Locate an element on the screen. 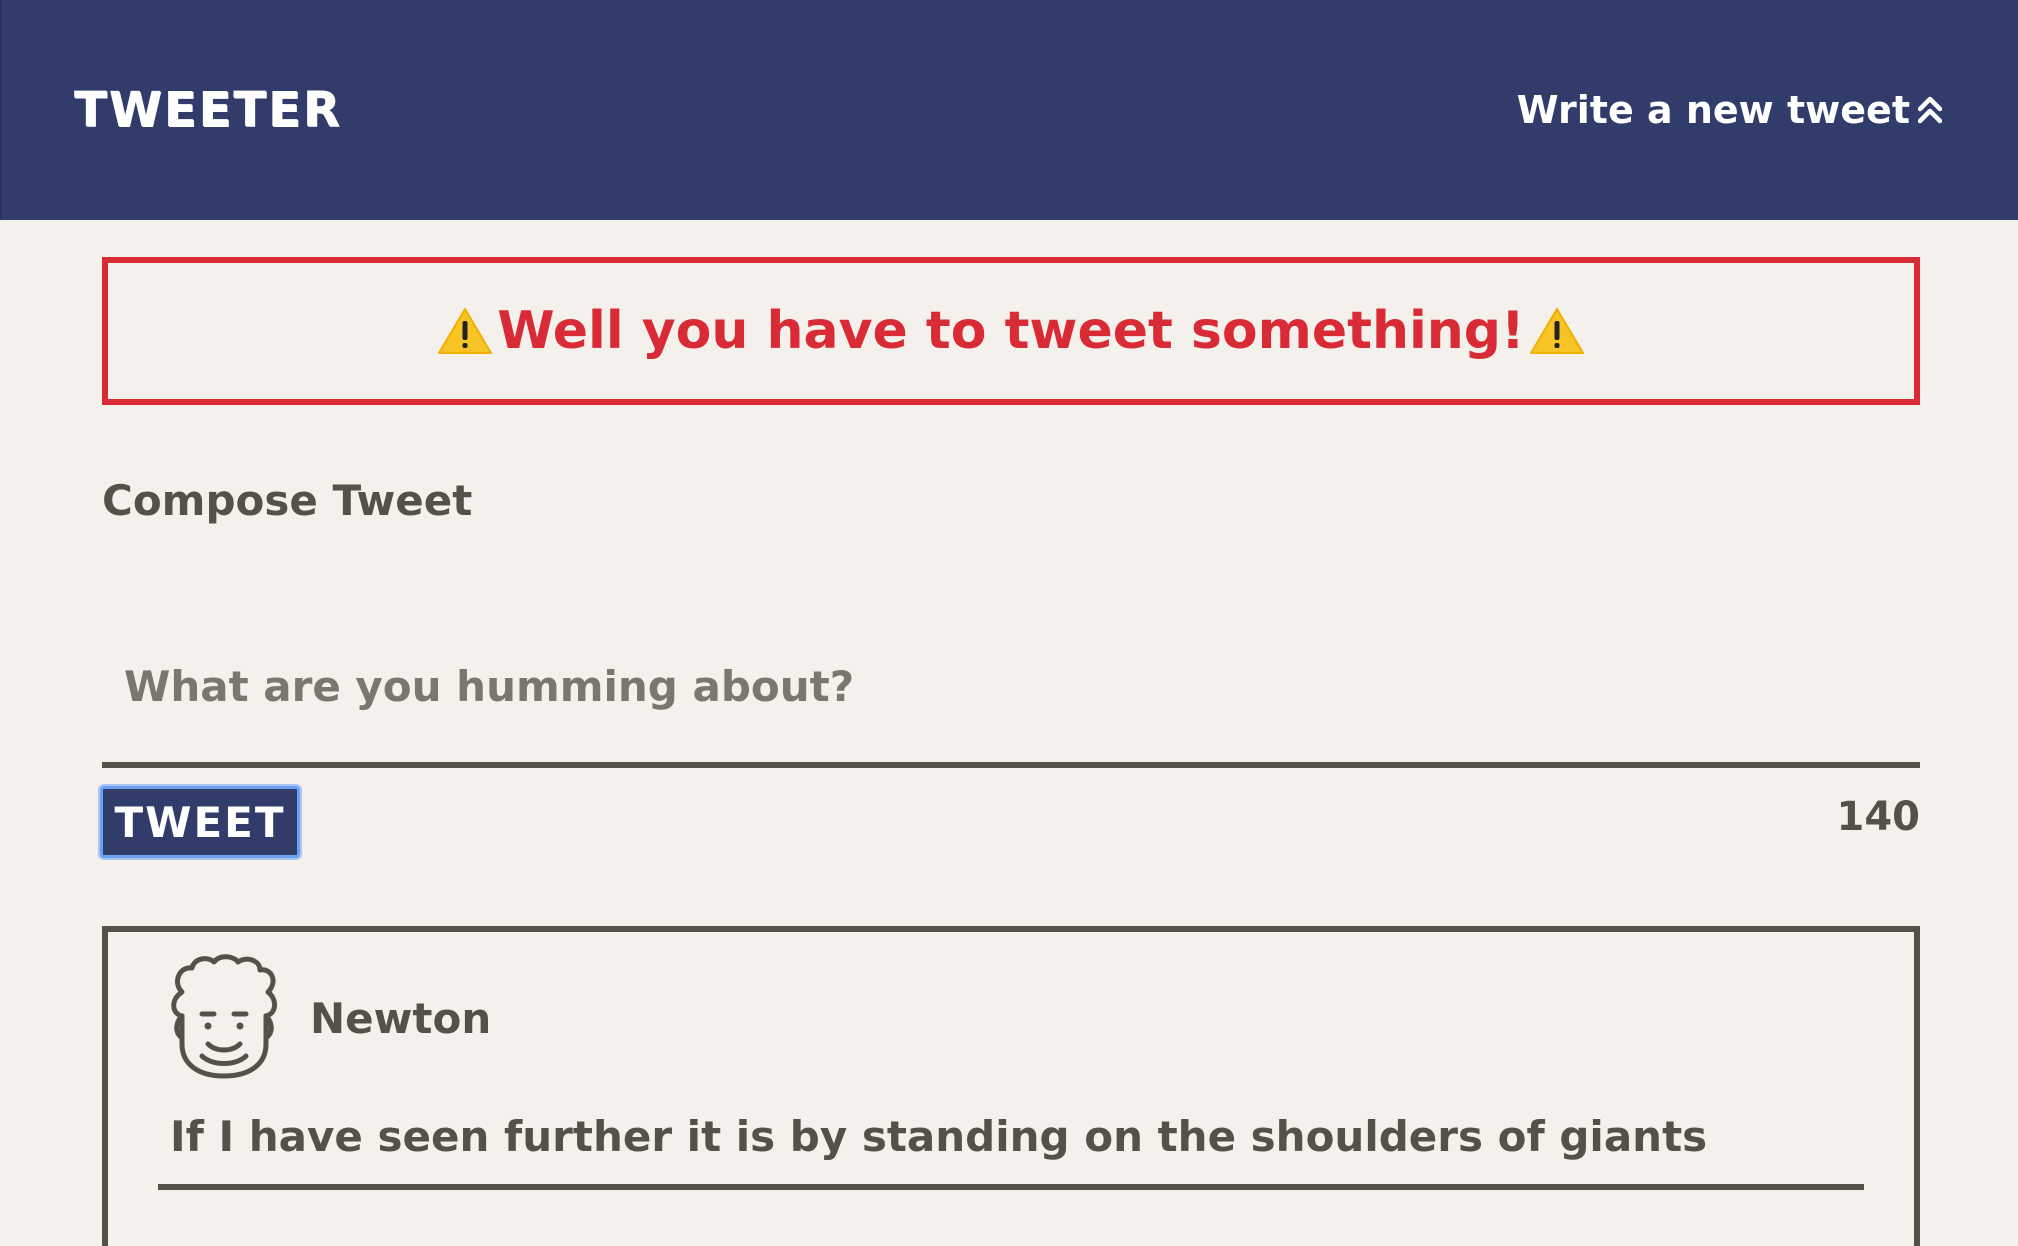  brand-logo: TWEETER is located at coordinates (208, 110).